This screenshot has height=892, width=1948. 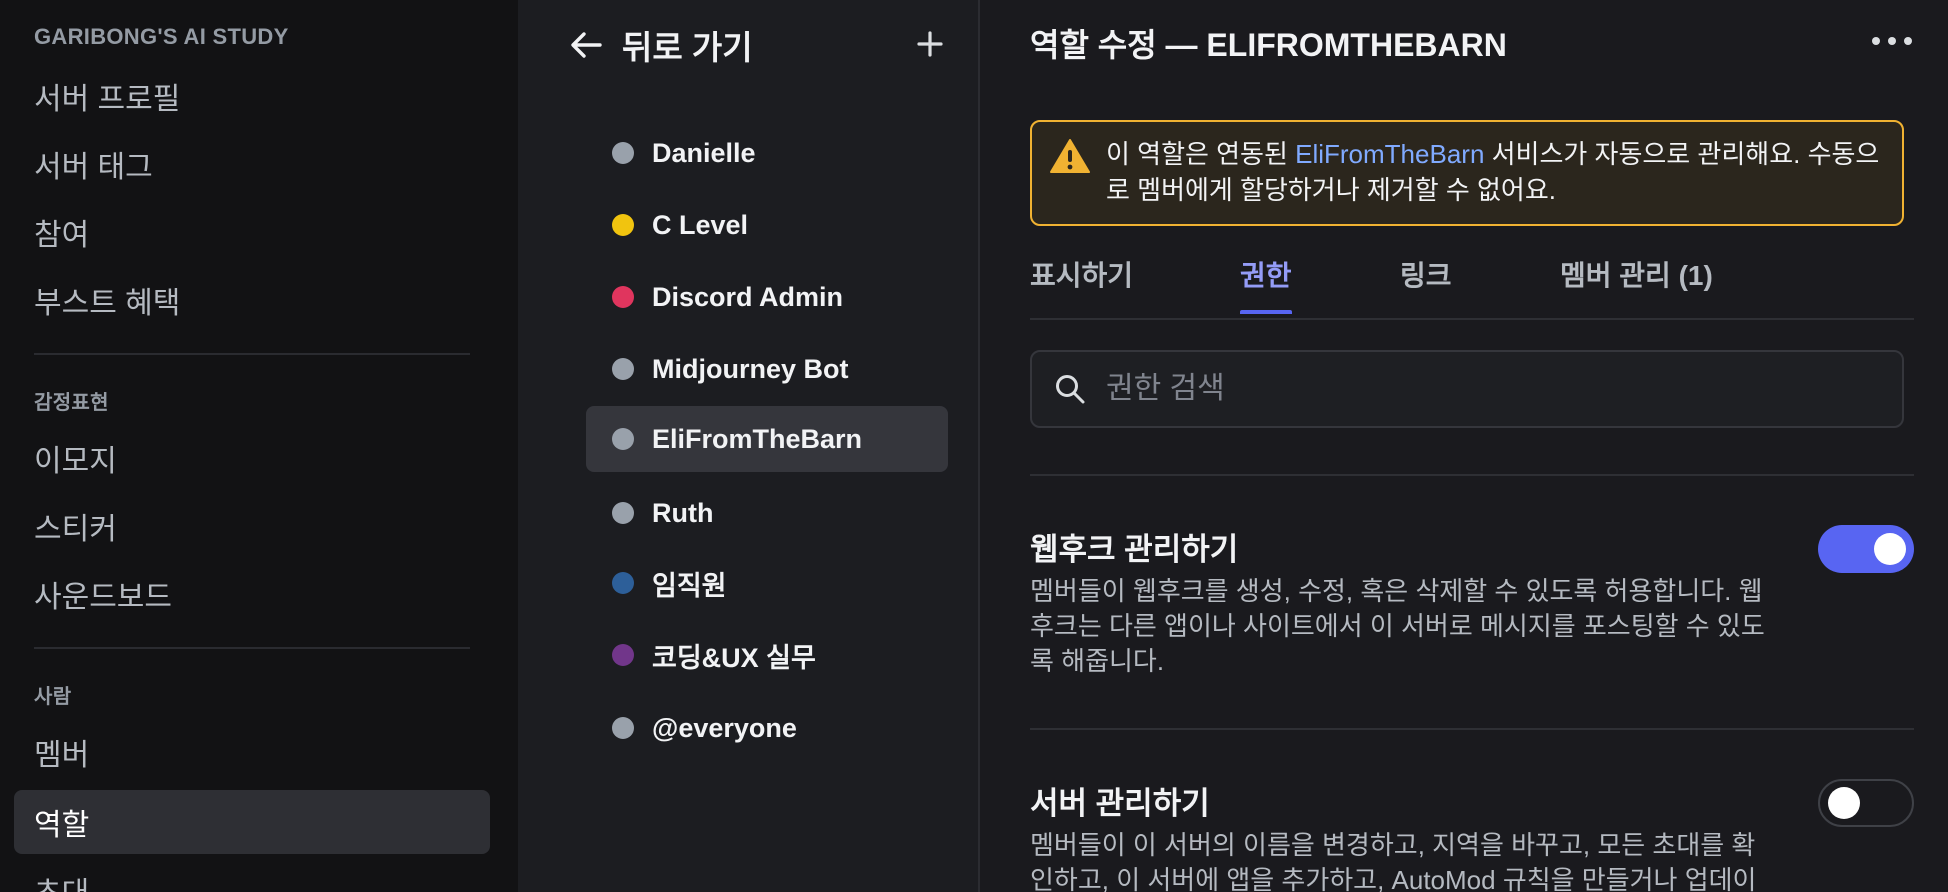 What do you see at coordinates (734, 657) in the screenshot?
I see `role-name: 코딩&UX 실무` at bounding box center [734, 657].